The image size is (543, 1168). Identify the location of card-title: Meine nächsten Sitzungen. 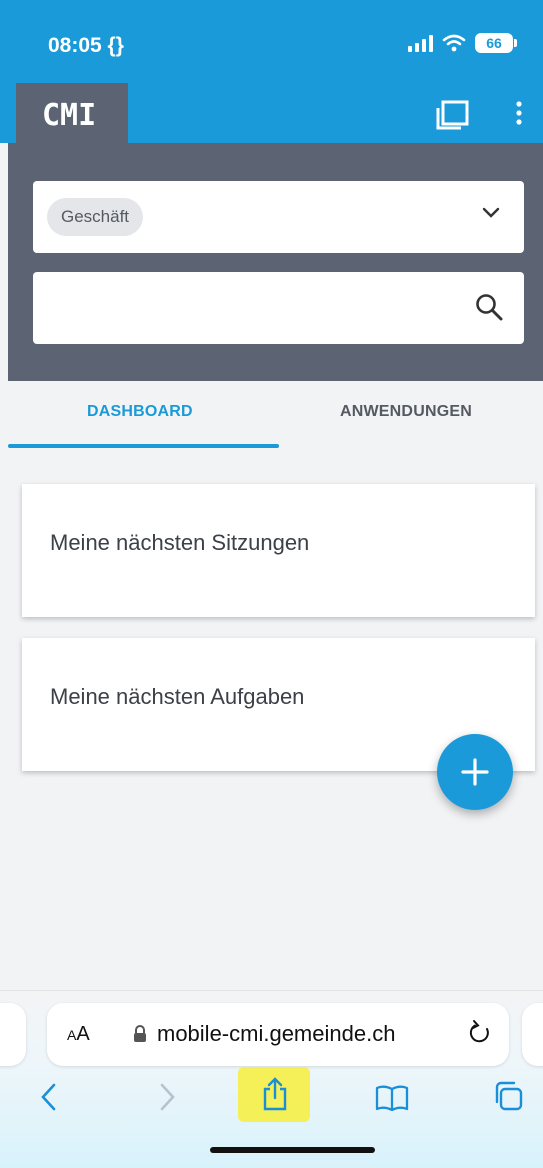
(180, 542).